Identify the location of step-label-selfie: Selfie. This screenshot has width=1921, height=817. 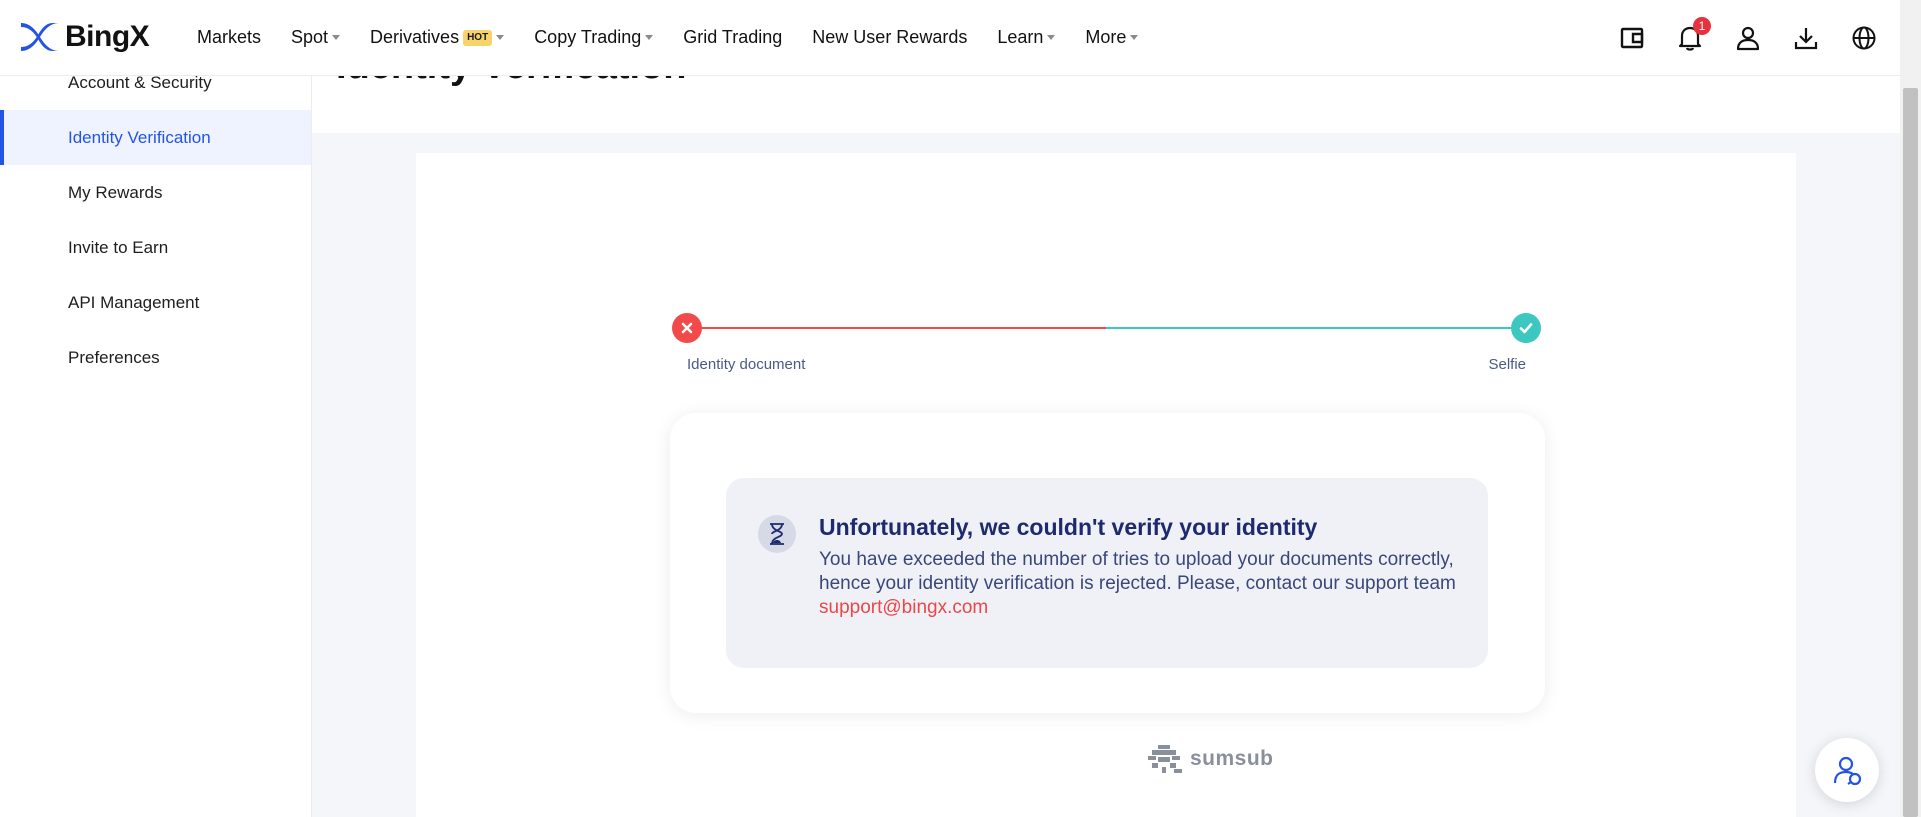
(1507, 364).